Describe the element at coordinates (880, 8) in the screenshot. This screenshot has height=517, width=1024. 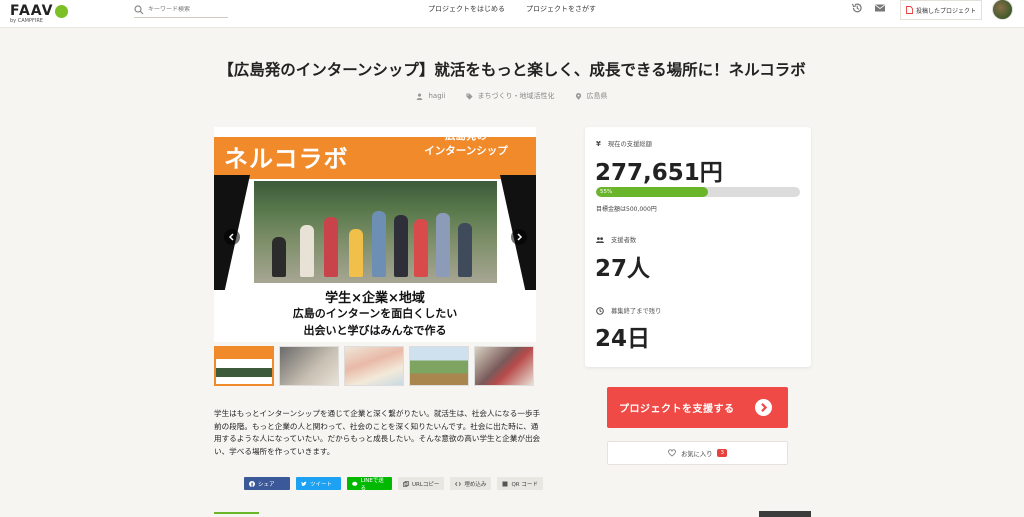
I see `mail-icon` at that location.